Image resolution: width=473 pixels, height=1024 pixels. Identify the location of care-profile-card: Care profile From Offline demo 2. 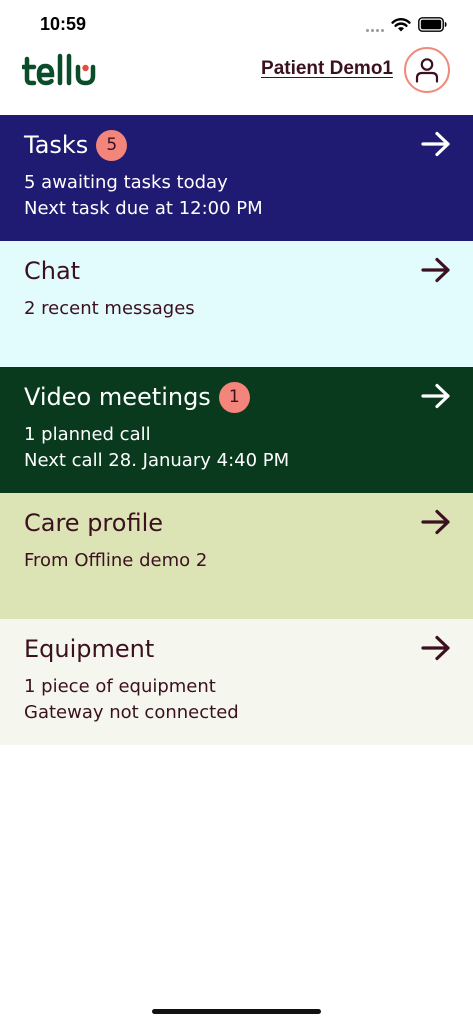
(236, 556).